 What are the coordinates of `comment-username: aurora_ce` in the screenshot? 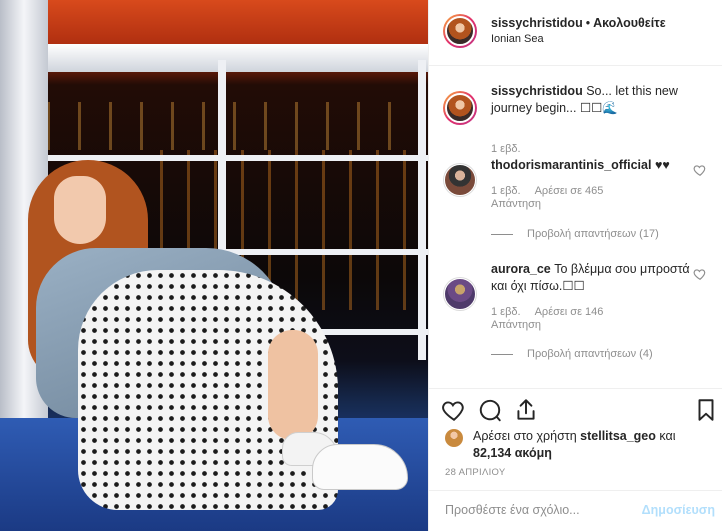 It's located at (521, 269).